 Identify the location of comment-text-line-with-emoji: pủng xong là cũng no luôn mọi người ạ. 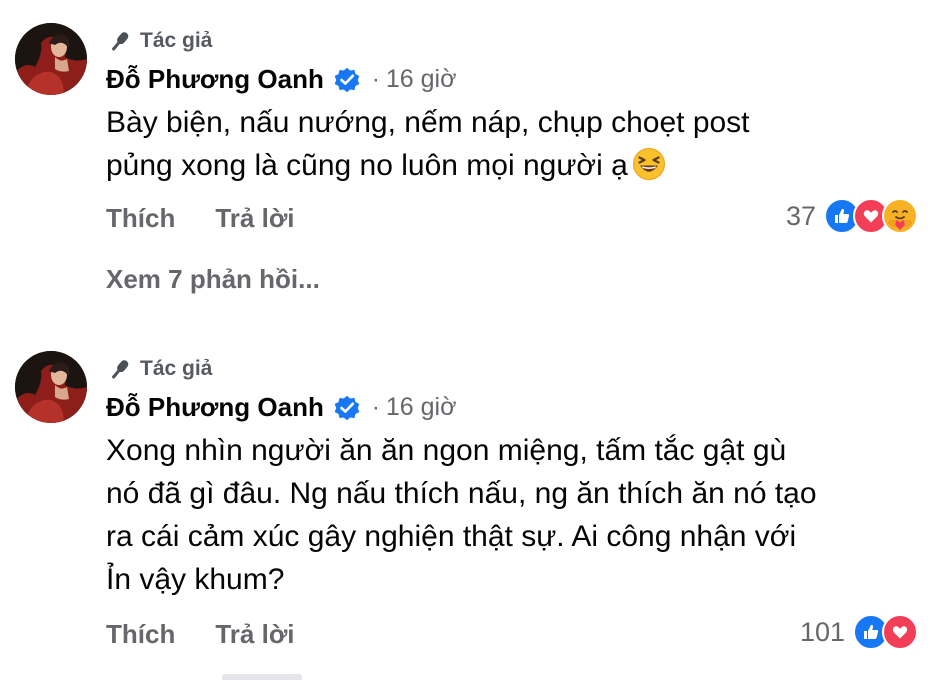
(511, 165).